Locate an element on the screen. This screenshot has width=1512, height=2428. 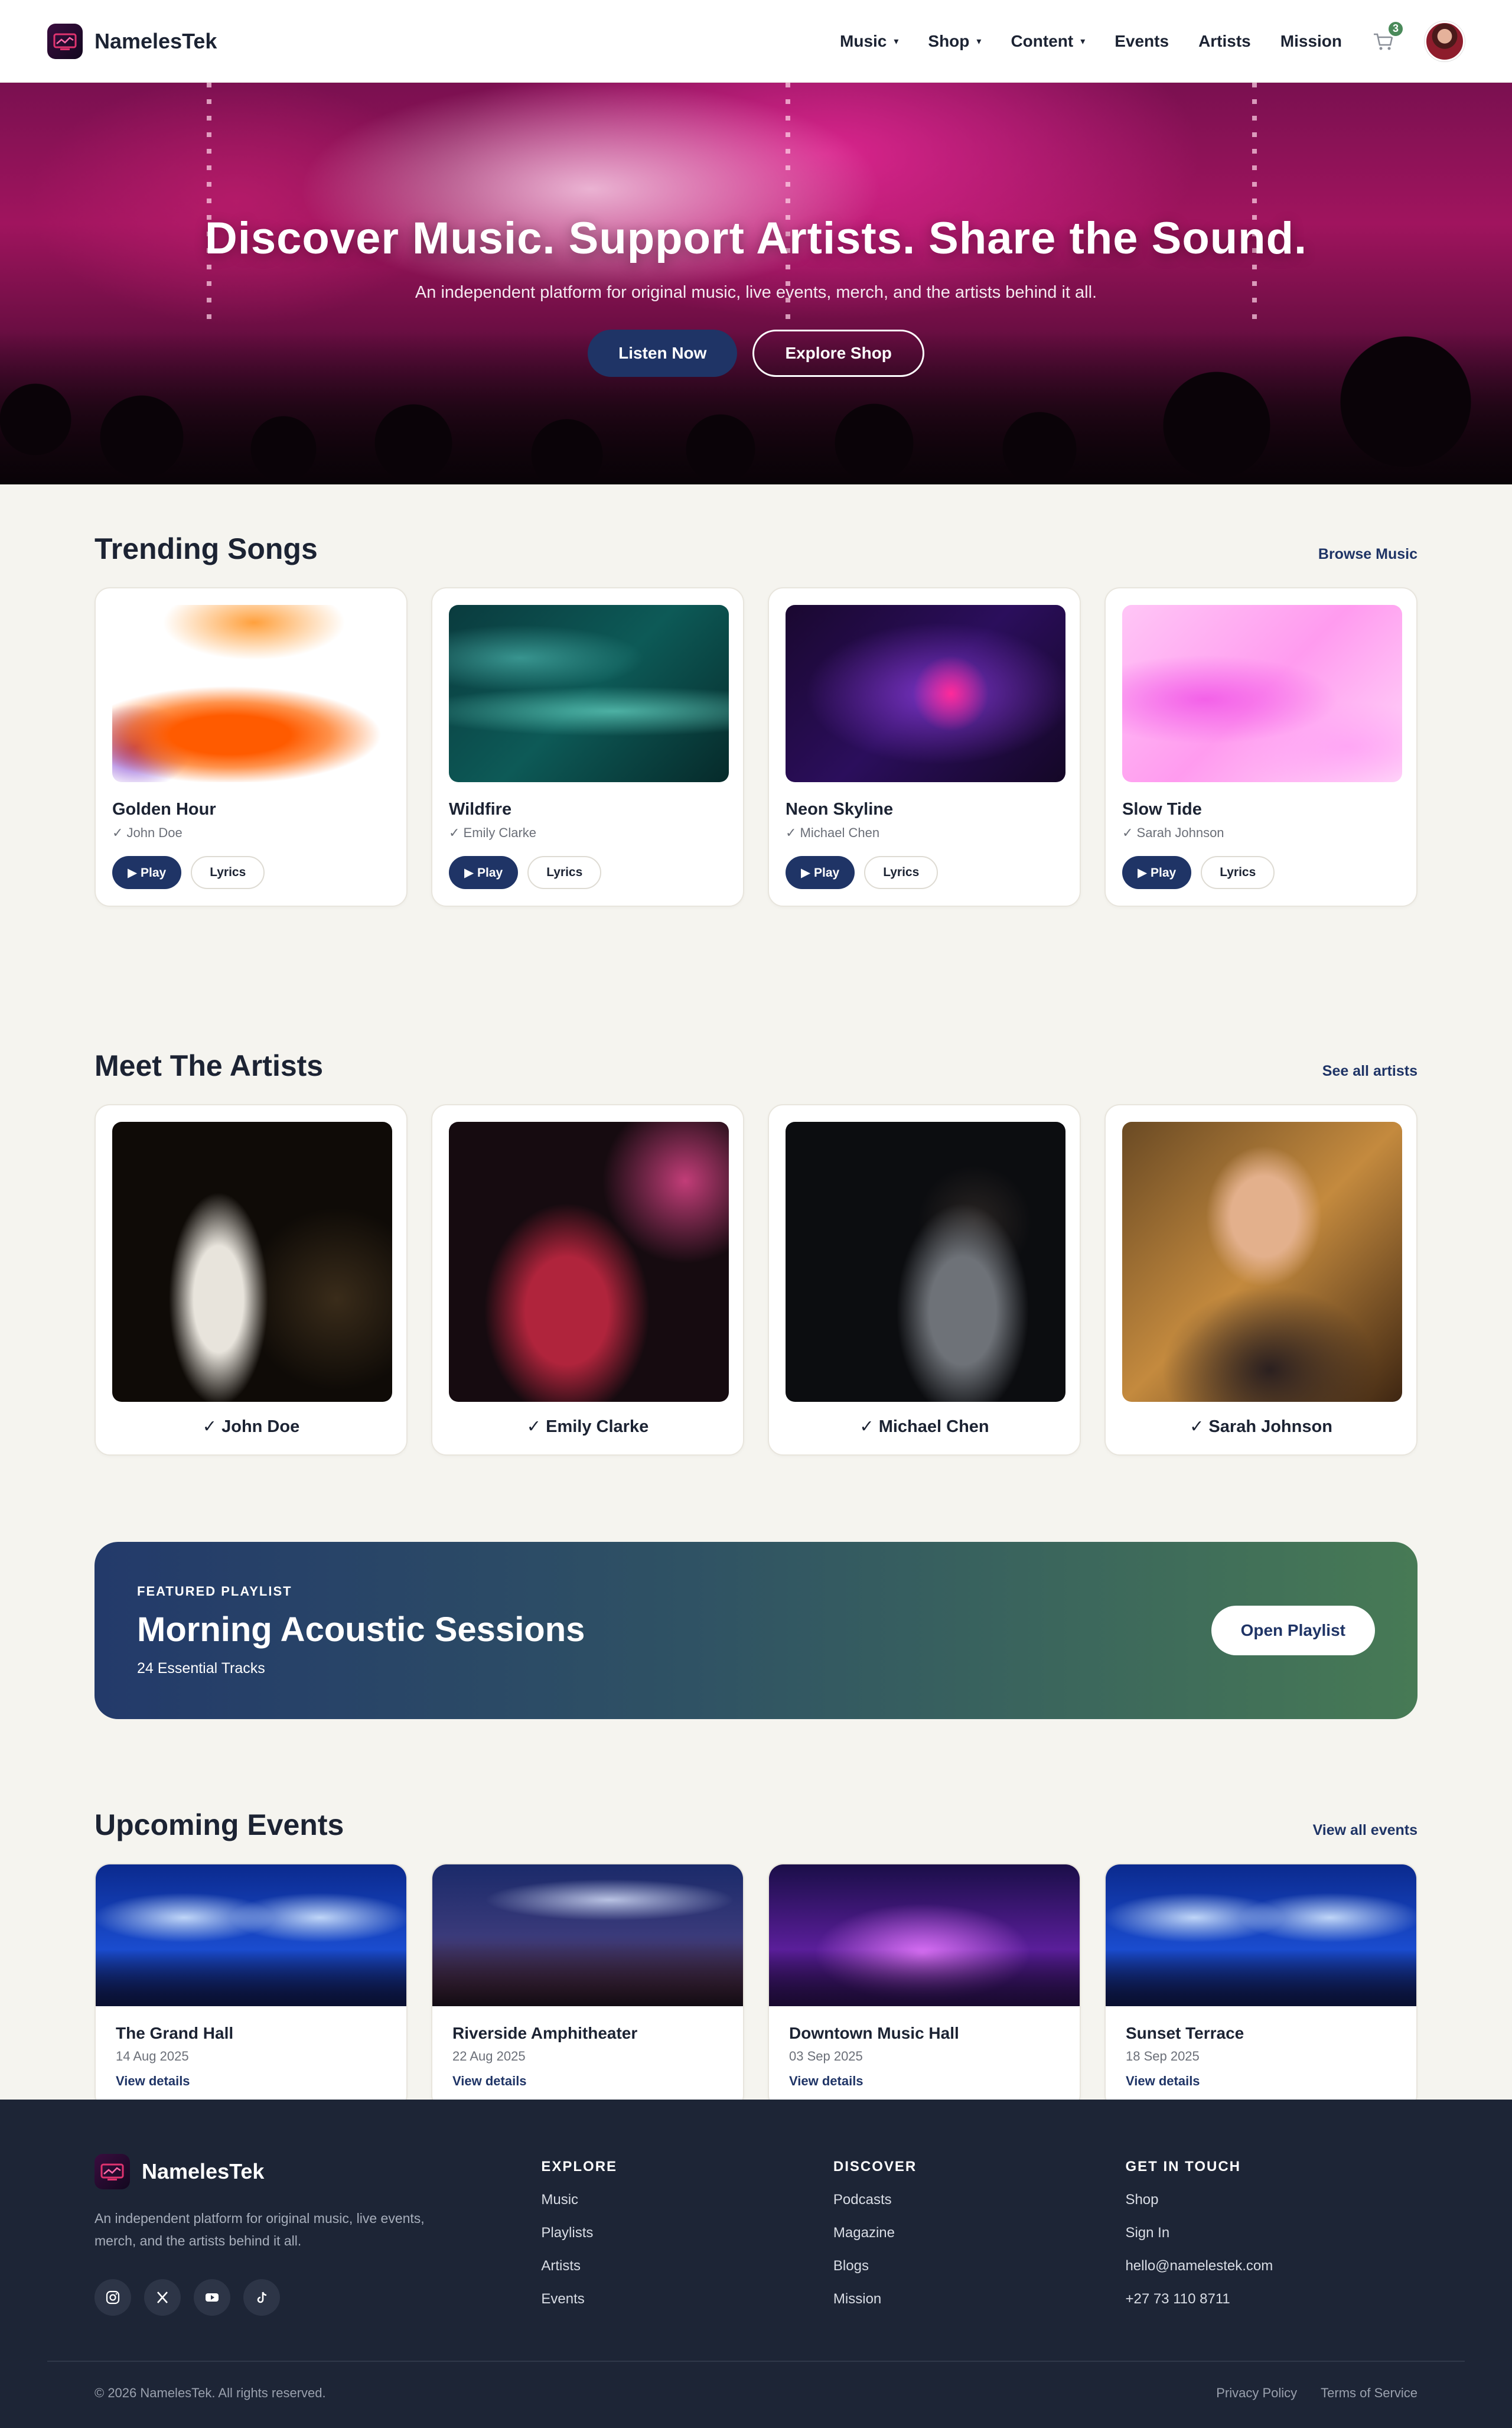
terms-of-service-link: Terms of Service is located at coordinates (1369, 2393).